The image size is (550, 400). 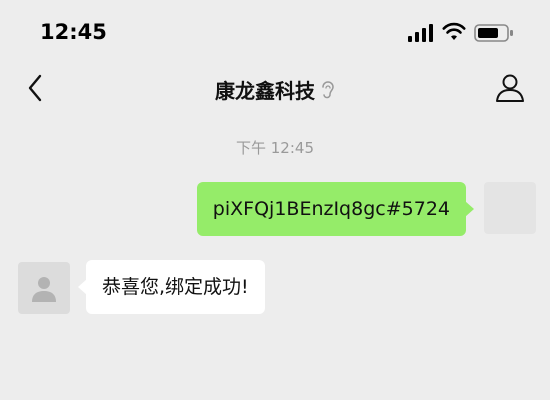 I want to click on chat-title-text: 康龙鑫科技, so click(x=265, y=91).